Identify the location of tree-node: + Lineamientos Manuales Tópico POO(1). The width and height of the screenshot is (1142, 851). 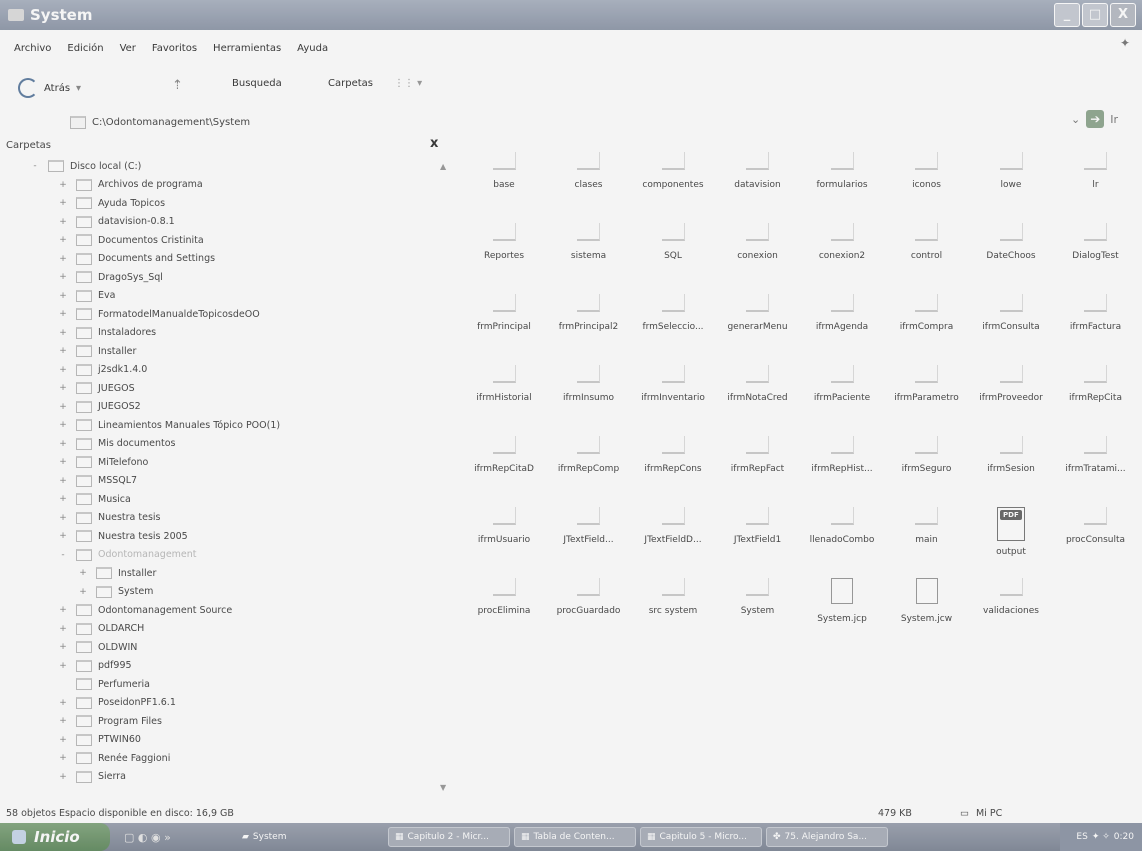
(169, 425).